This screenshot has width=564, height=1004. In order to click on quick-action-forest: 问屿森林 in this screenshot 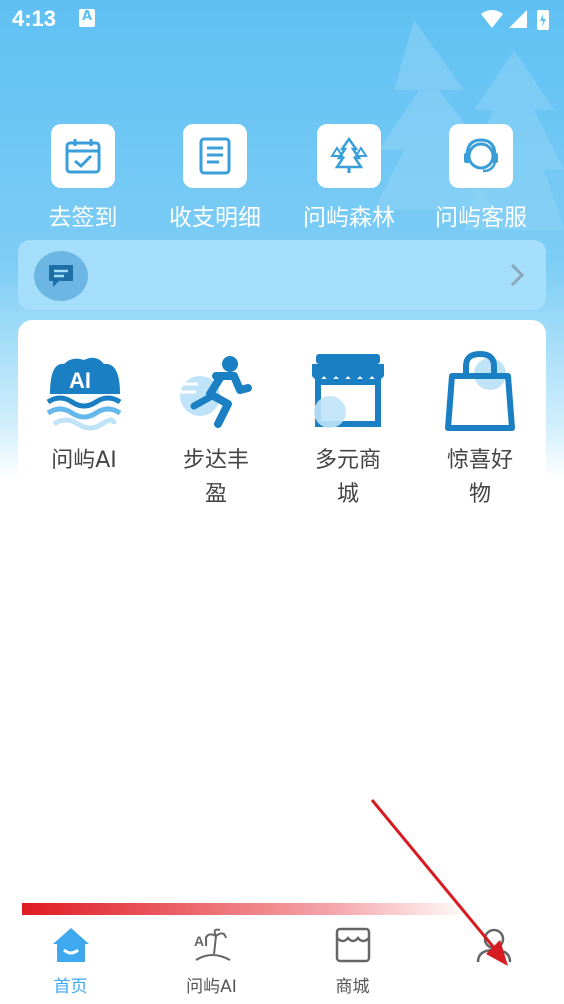, I will do `click(349, 179)`.